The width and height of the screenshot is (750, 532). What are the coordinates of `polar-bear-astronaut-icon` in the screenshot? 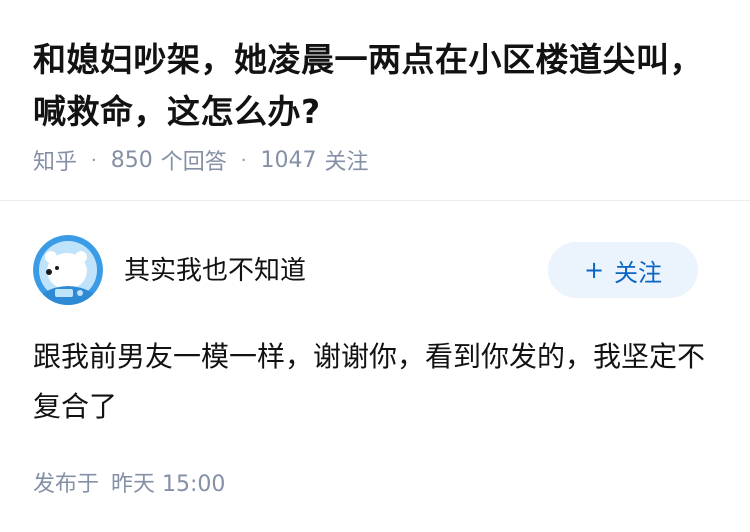 It's located at (68, 270).